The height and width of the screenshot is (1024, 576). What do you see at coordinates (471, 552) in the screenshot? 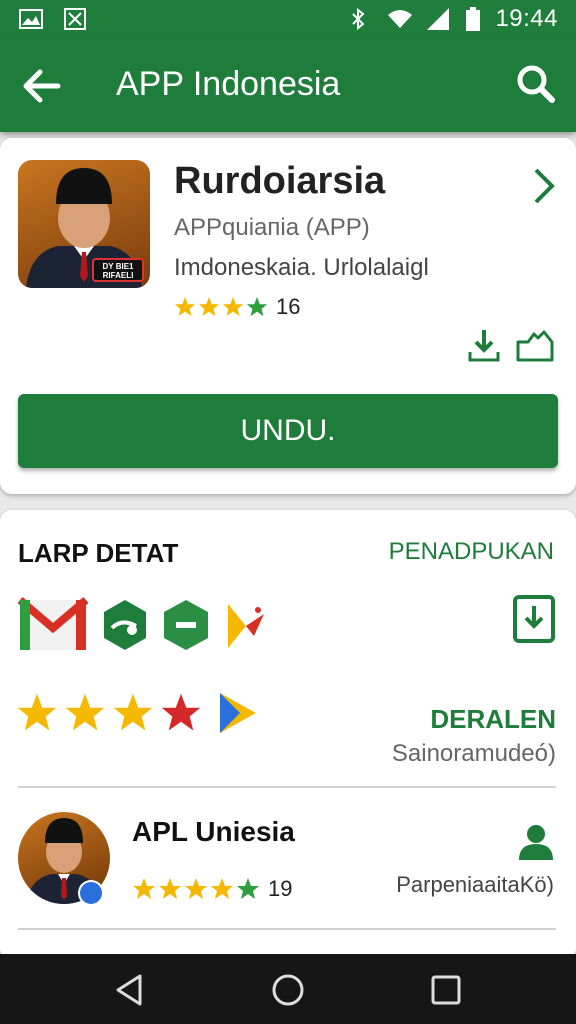
I see `section-link: PENADPUKAN` at bounding box center [471, 552].